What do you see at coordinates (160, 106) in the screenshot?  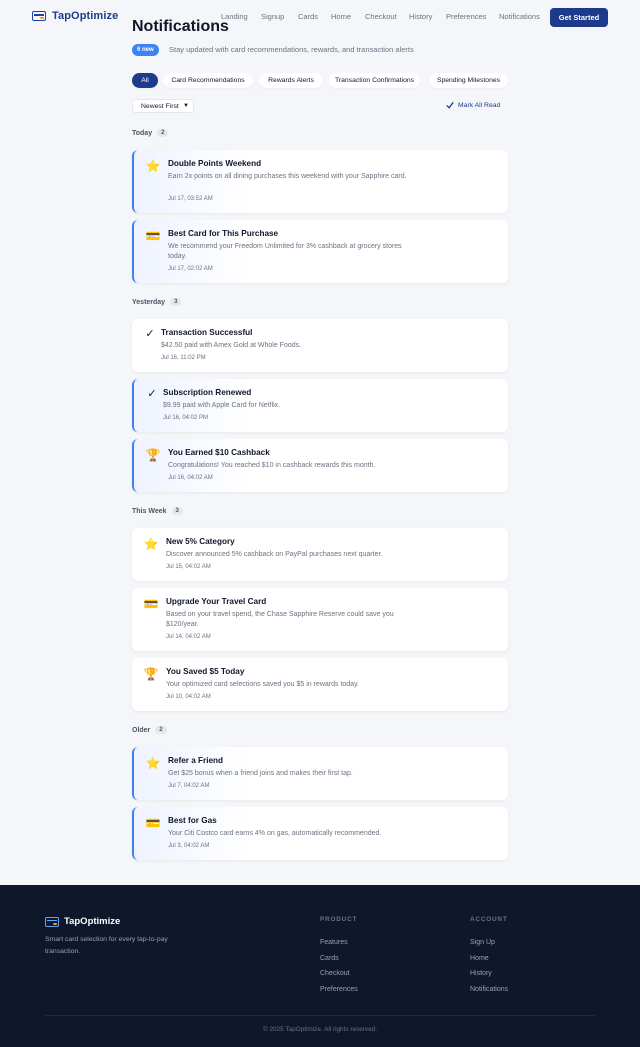 I see `sort-value: Newest First` at bounding box center [160, 106].